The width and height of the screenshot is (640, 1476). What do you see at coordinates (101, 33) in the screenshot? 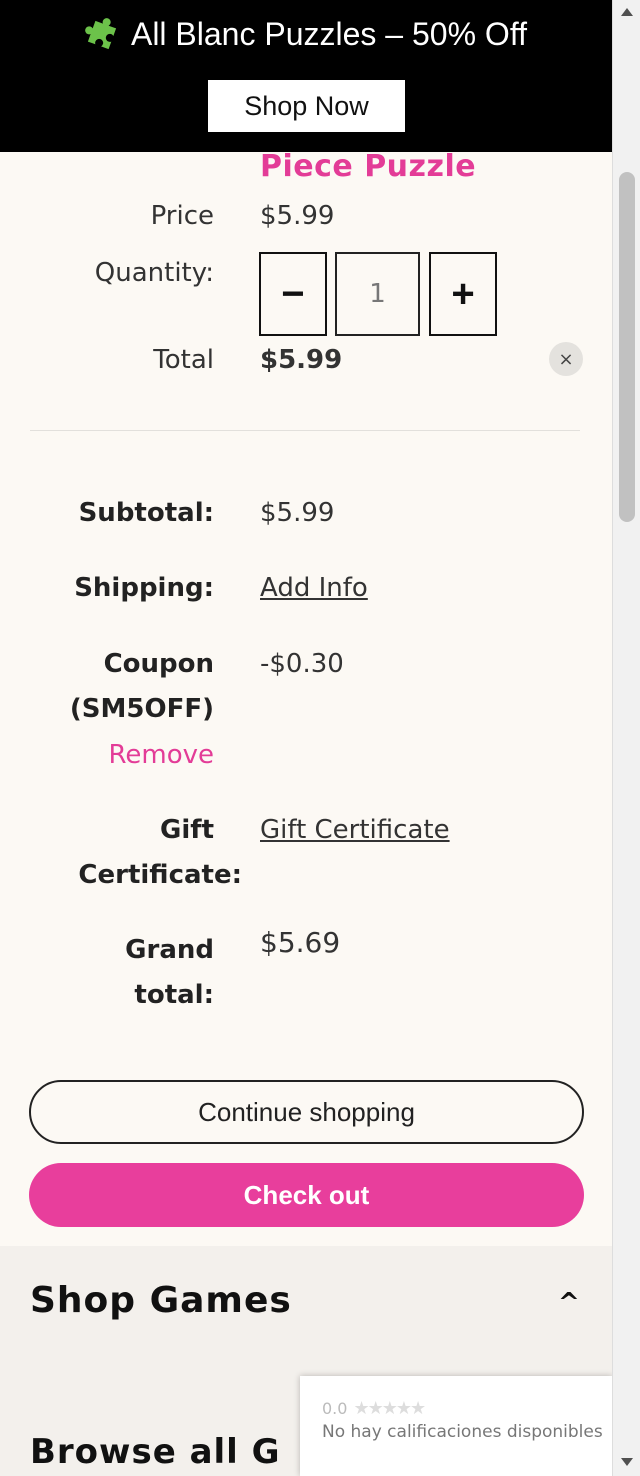
I see `puzzle-piece-icon` at bounding box center [101, 33].